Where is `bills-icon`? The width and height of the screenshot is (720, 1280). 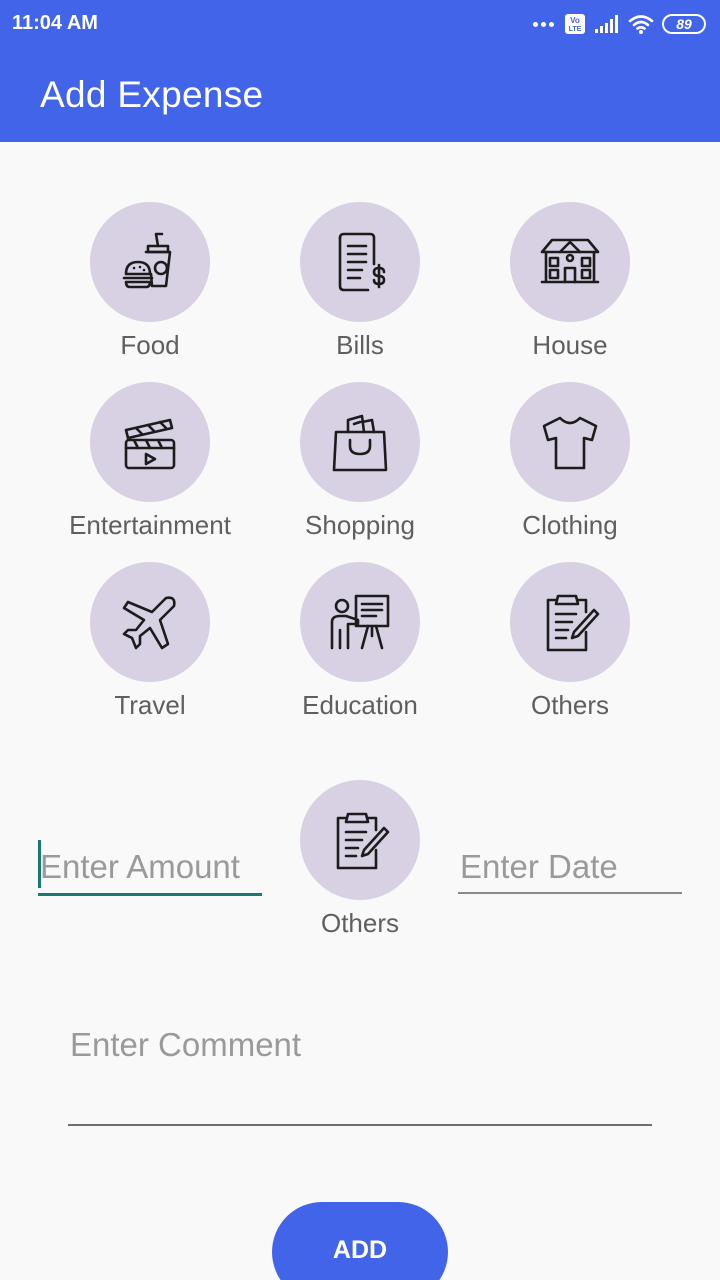
bills-icon is located at coordinates (362, 262).